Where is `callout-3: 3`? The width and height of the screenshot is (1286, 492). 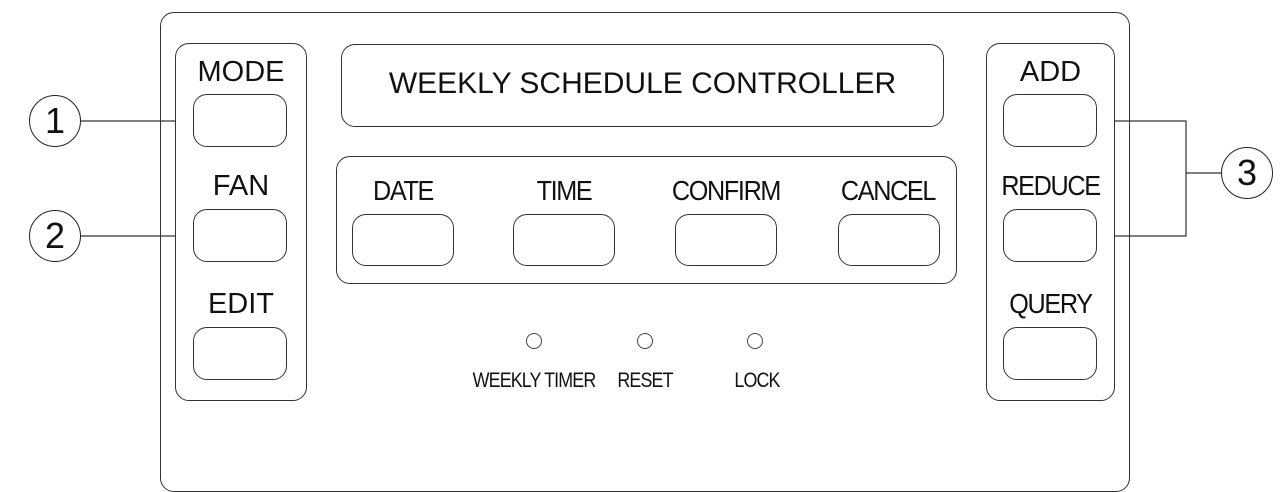 callout-3: 3 is located at coordinates (1247, 173).